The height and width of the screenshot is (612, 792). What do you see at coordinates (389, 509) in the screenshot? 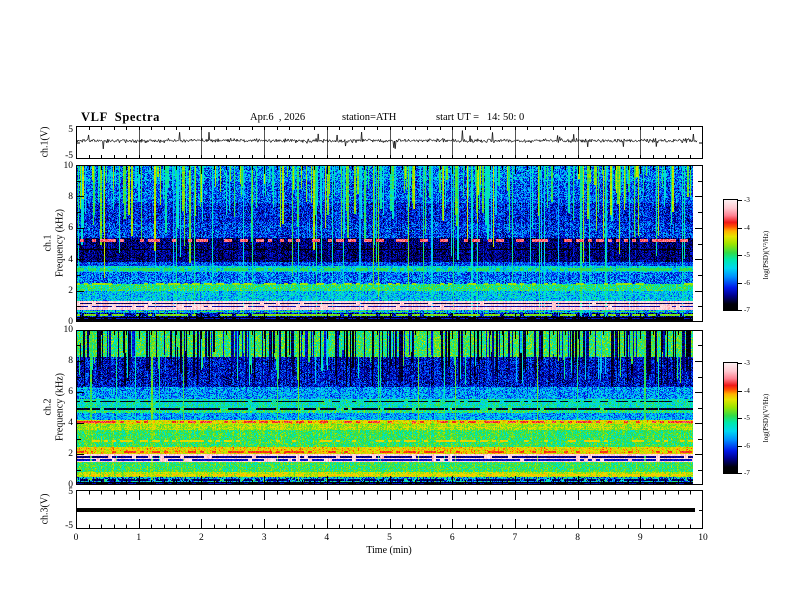
I see `ch3-waveform-canvas` at bounding box center [389, 509].